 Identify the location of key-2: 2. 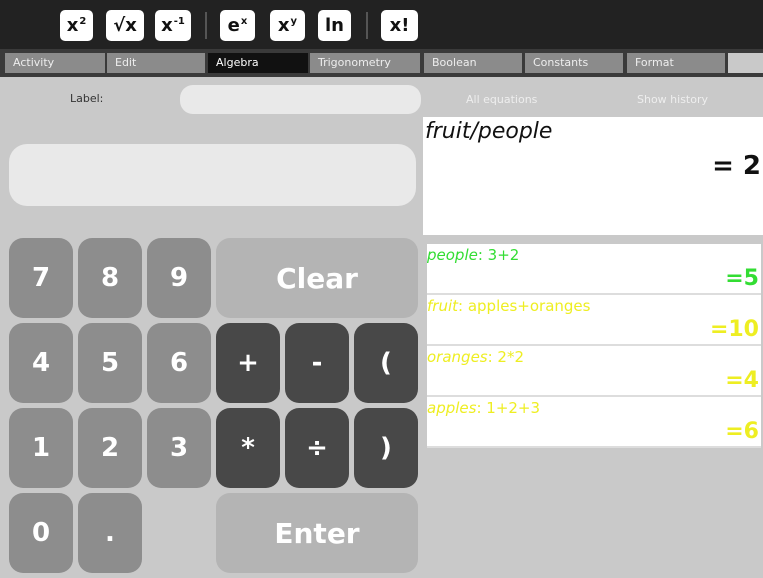
(110, 448).